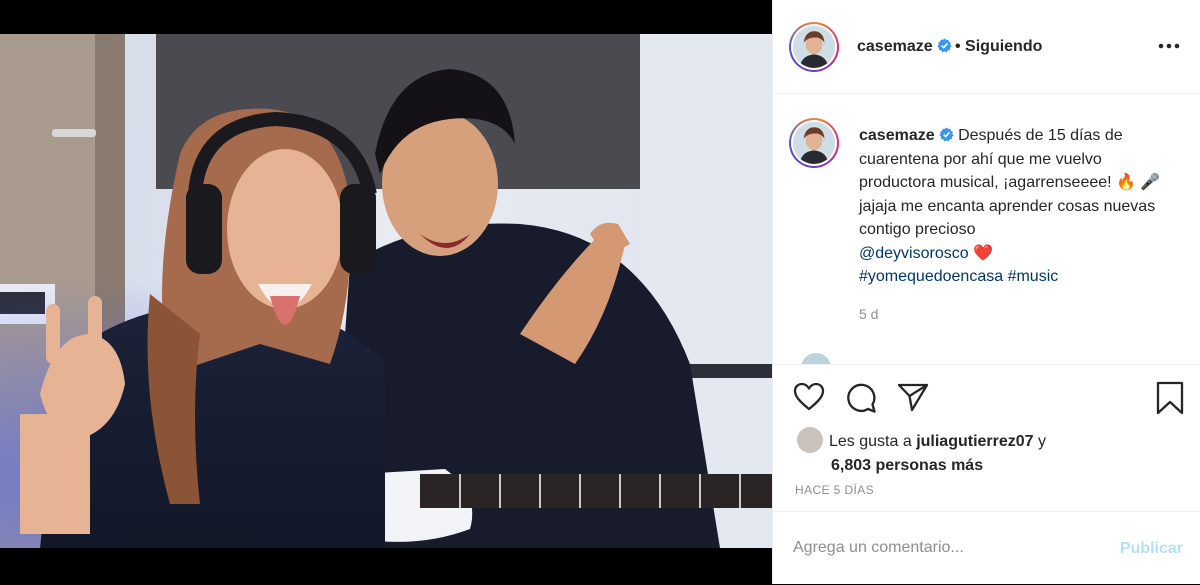 The width and height of the screenshot is (1200, 585). Describe the element at coordinates (890, 465) in the screenshot. I see `likes-count-link: 6,803 personas más` at that location.